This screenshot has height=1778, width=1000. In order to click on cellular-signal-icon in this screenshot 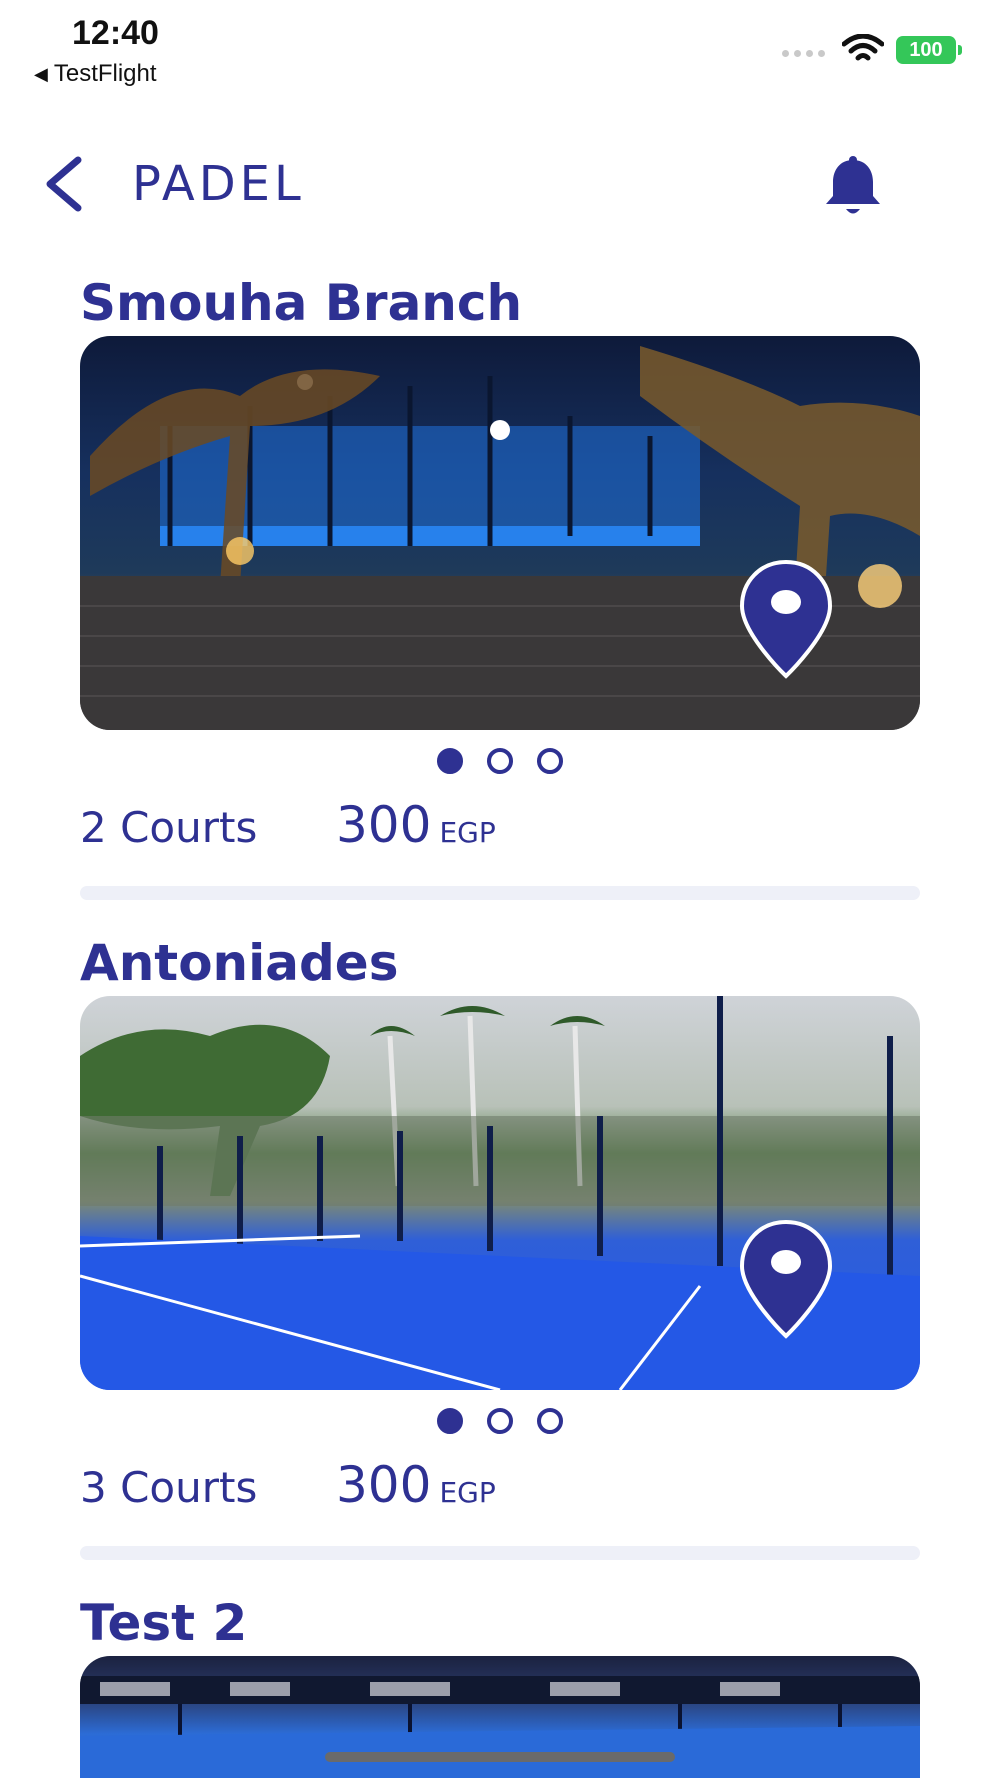, I will do `click(803, 53)`.